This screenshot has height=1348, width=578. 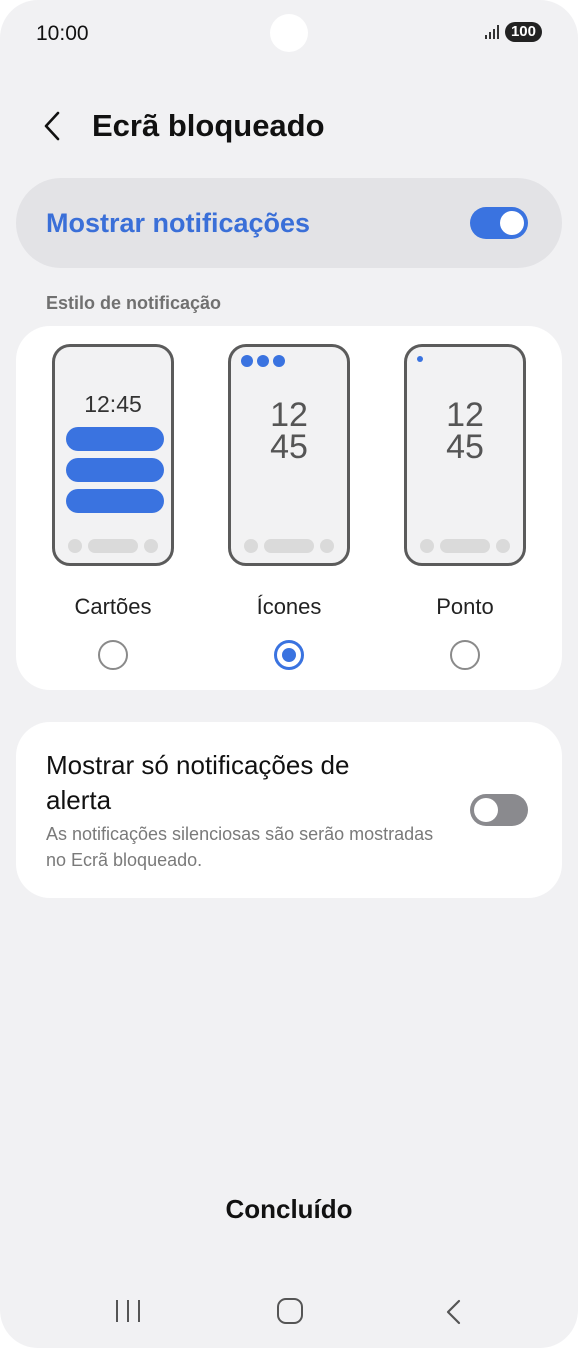 I want to click on style-label-dot: Ponto, so click(x=465, y=606).